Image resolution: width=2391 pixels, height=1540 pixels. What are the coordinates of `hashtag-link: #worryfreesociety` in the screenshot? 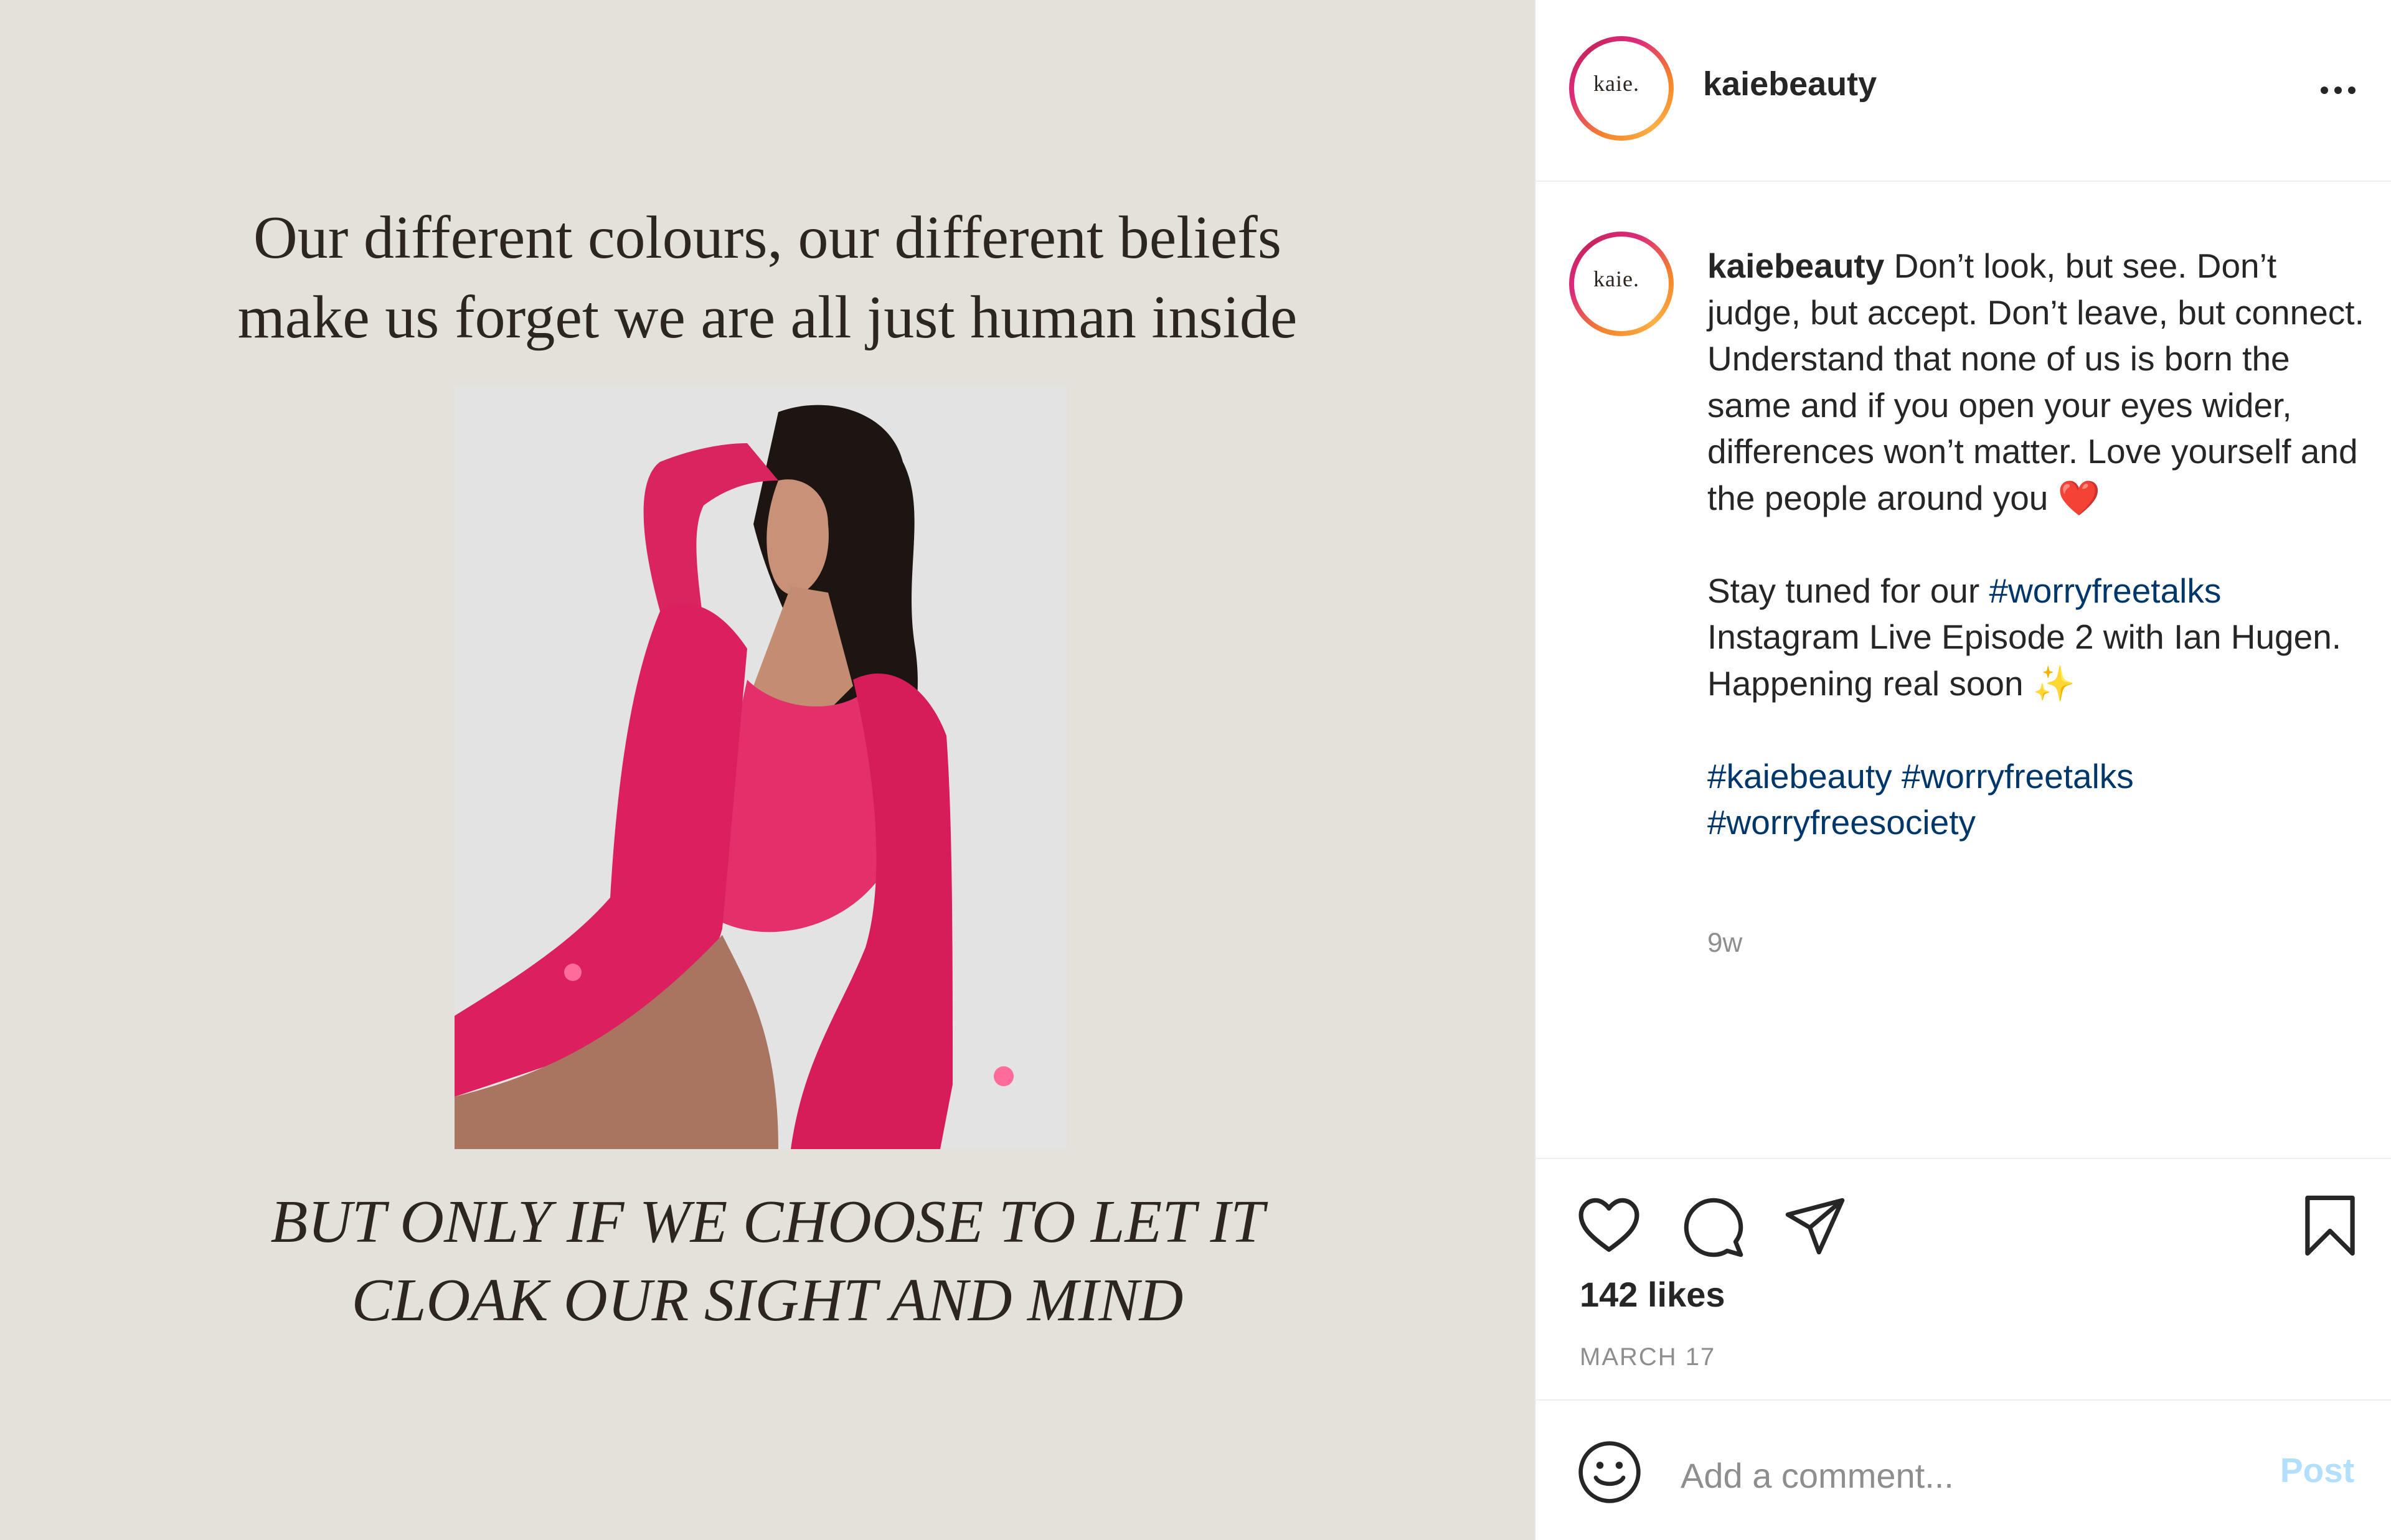 It's located at (1842, 822).